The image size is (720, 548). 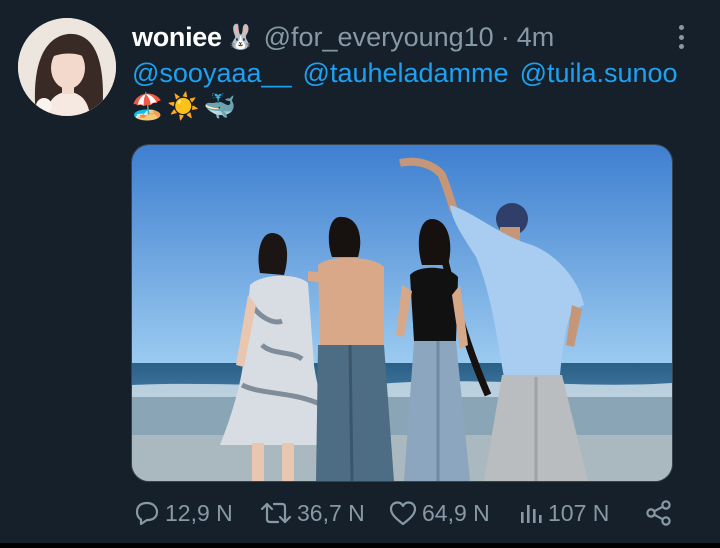 I want to click on share-button, so click(x=659, y=513).